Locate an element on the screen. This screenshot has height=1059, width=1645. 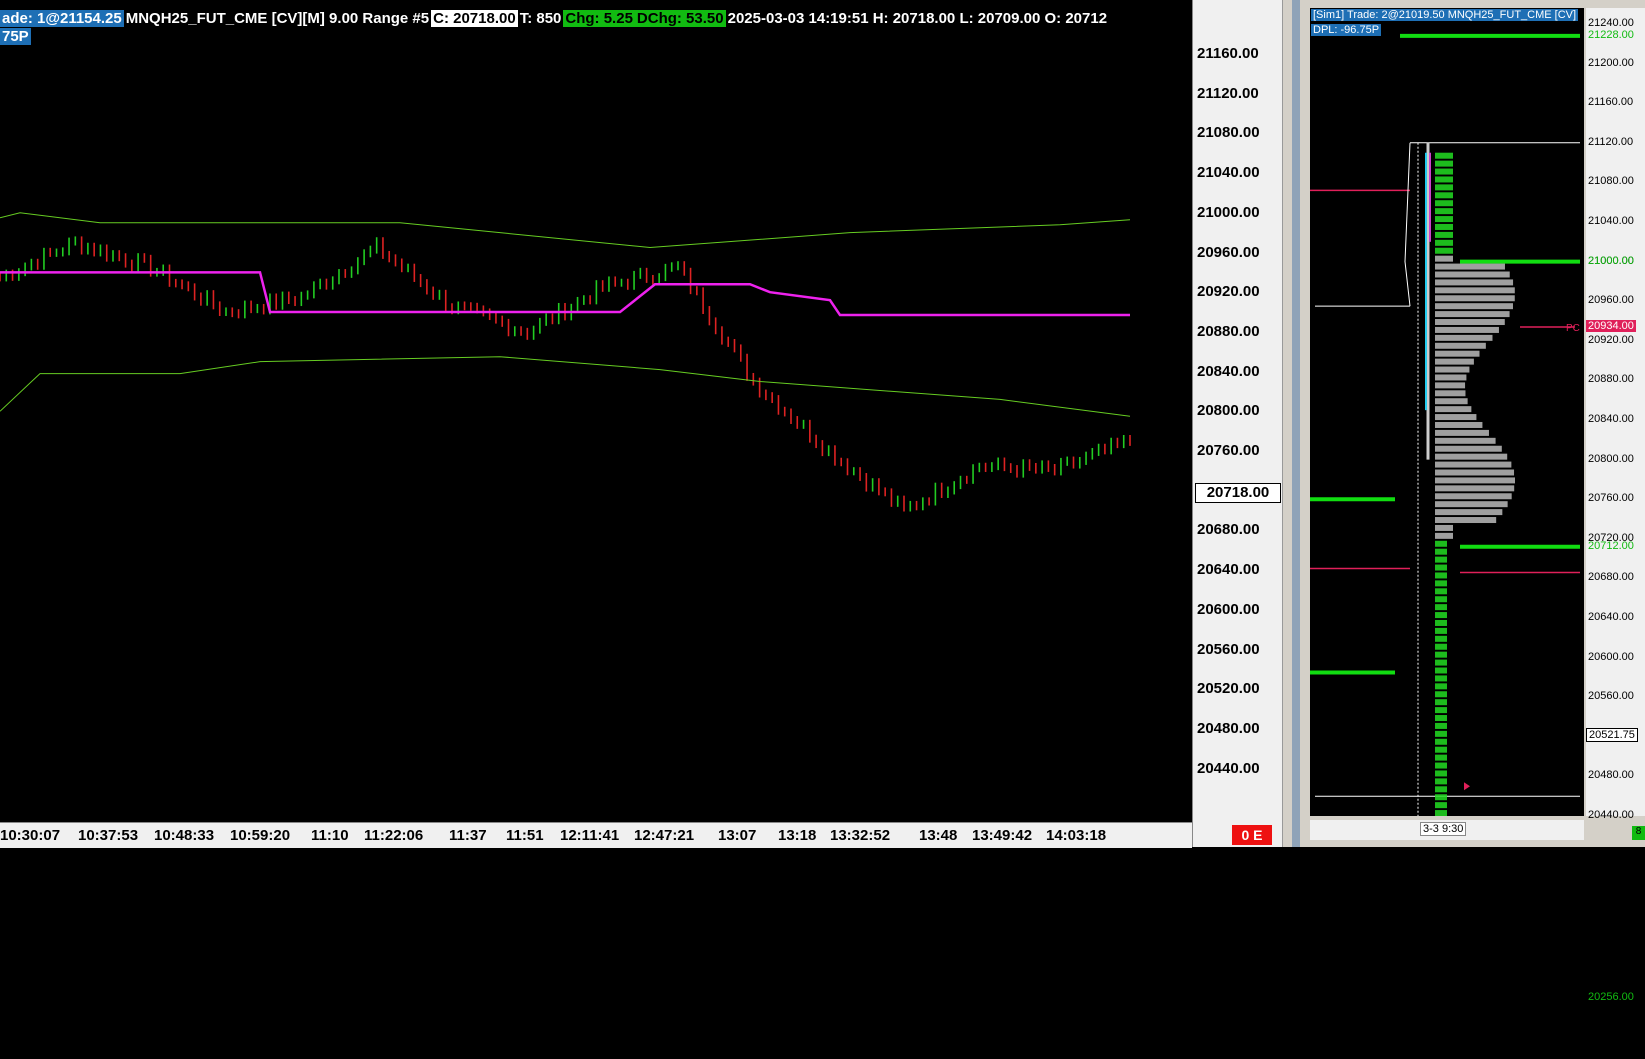
tpo-time-axis: 3-3 9:30 is located at coordinates (1447, 830).